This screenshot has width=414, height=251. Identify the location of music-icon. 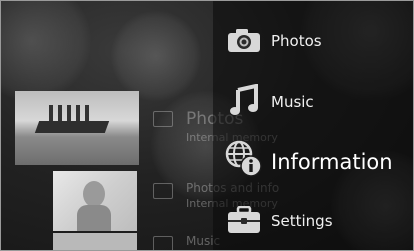
(163, 243).